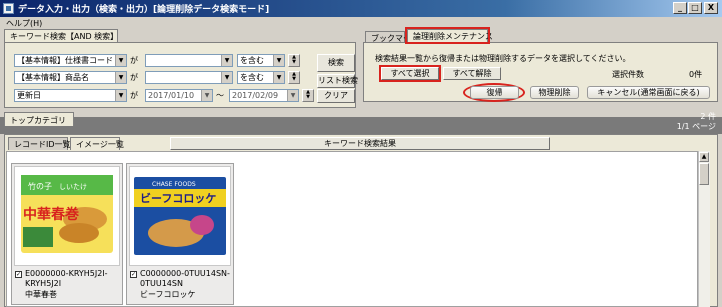 Image resolution: width=722 pixels, height=307 pixels. I want to click on product-2-title: ビーフコロッケ, so click(178, 198).